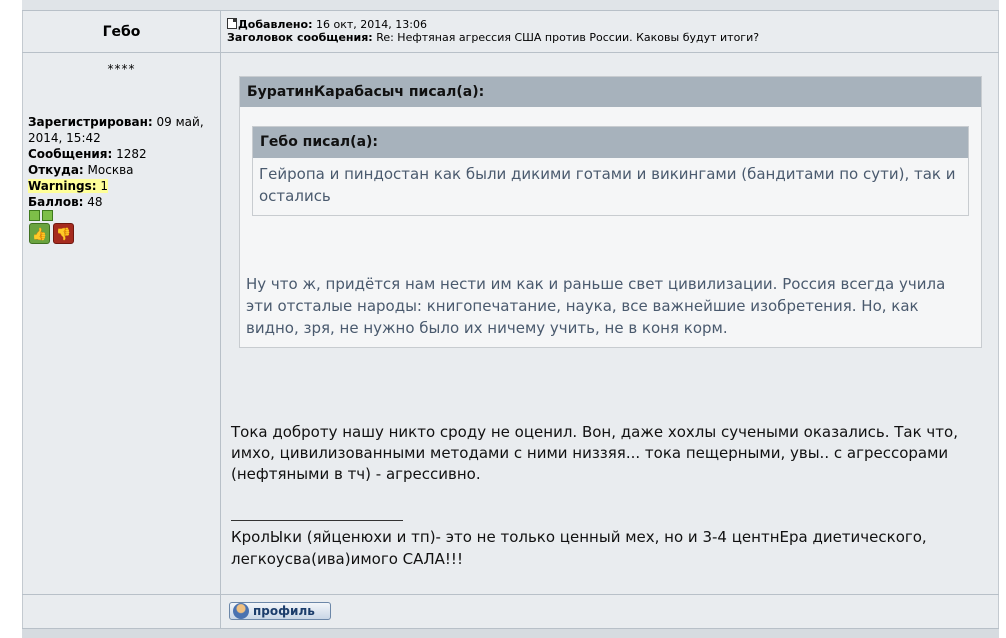  What do you see at coordinates (284, 611) in the screenshot?
I see `profile-button-label: профиль` at bounding box center [284, 611].